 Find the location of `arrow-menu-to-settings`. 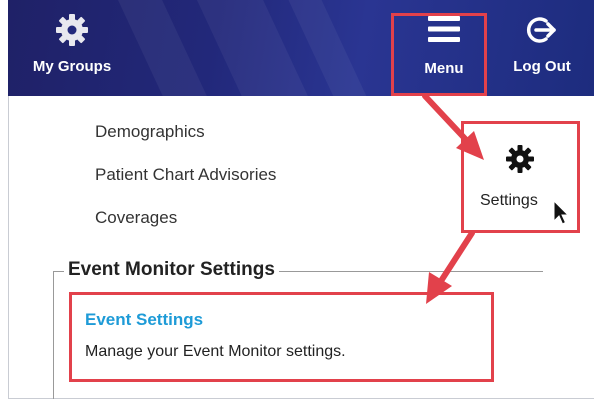

arrow-menu-to-settings is located at coordinates (453, 126).